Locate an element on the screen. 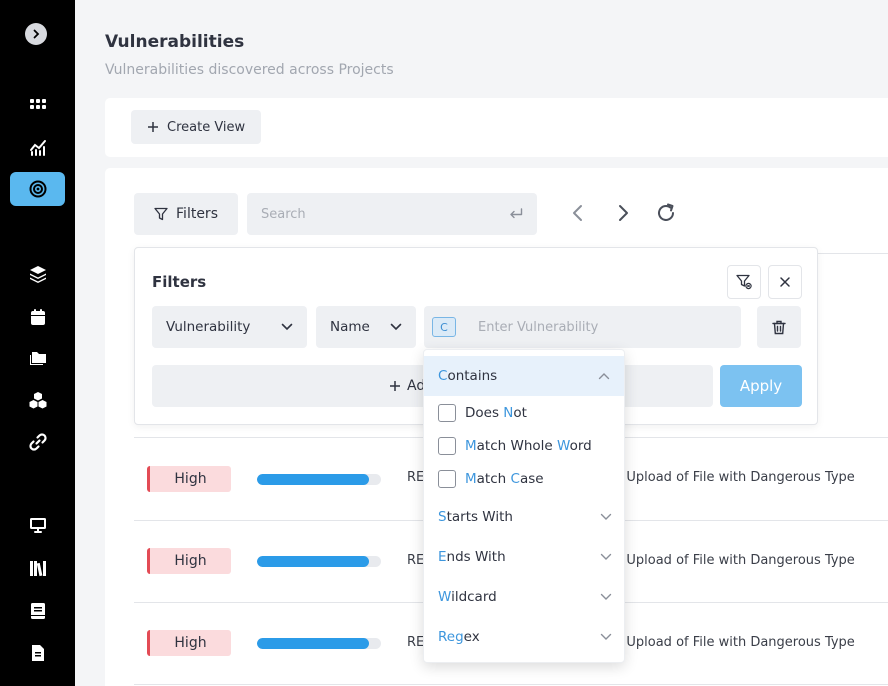 This screenshot has height=686, width=888. filters-button: Filters is located at coordinates (186, 214).